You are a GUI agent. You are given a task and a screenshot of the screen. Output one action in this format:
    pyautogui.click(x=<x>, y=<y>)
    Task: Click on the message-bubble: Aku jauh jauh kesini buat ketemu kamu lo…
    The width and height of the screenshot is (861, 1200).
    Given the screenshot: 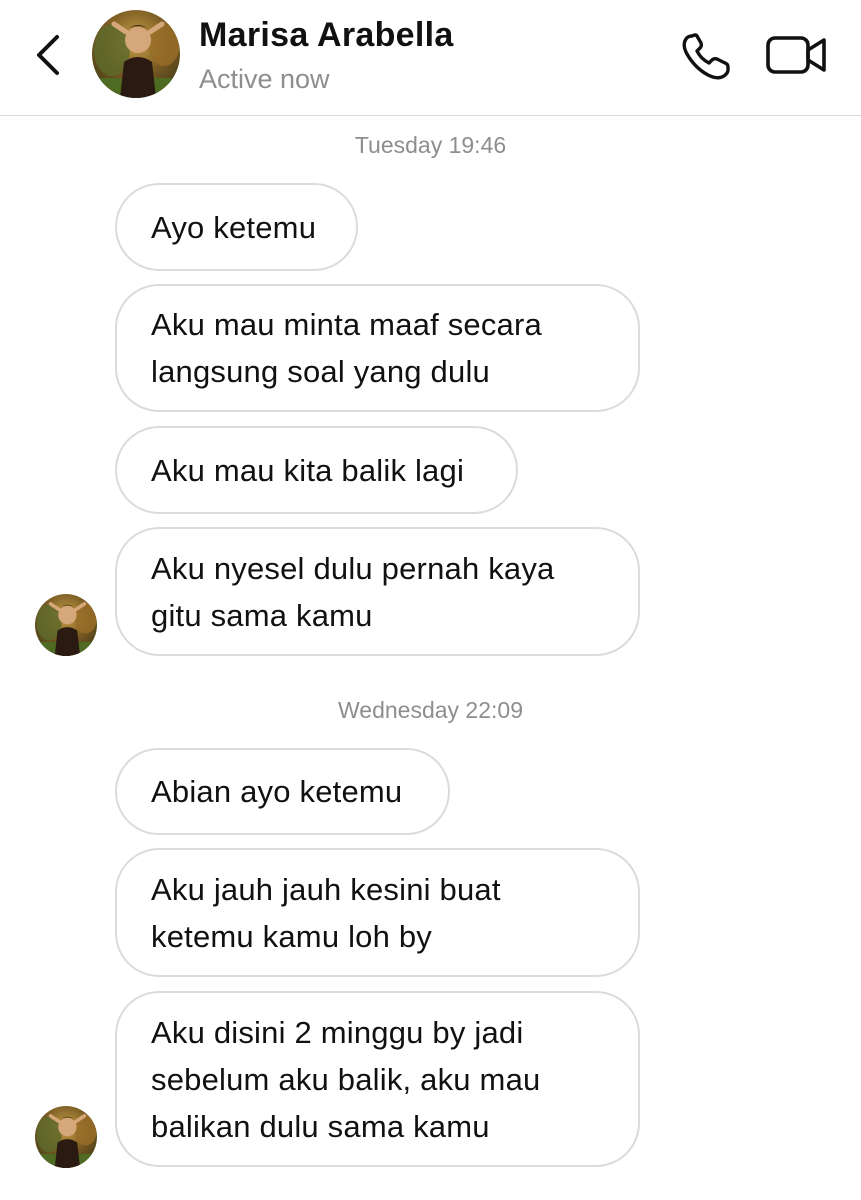 What is the action you would take?
    pyautogui.click(x=377, y=912)
    